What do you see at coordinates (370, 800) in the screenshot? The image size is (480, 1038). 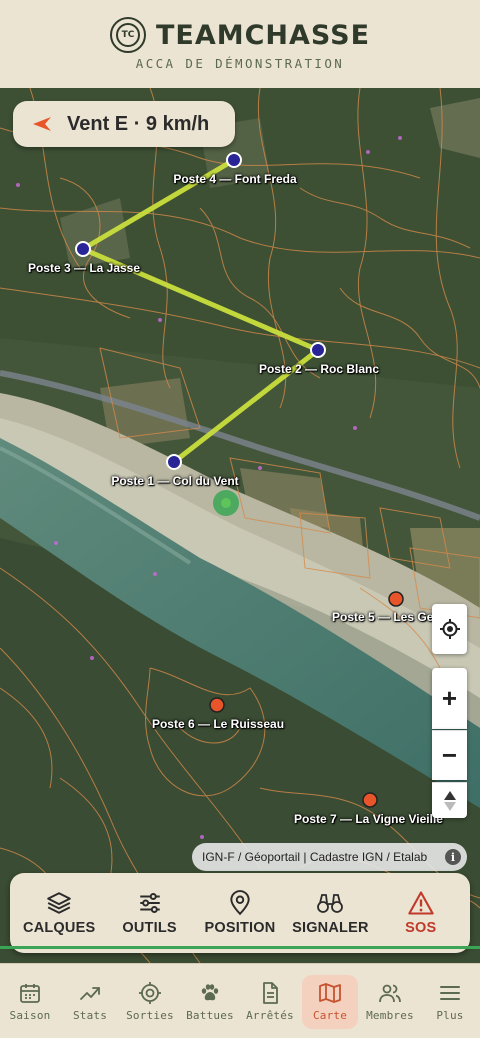 I see `poste-7-marker` at bounding box center [370, 800].